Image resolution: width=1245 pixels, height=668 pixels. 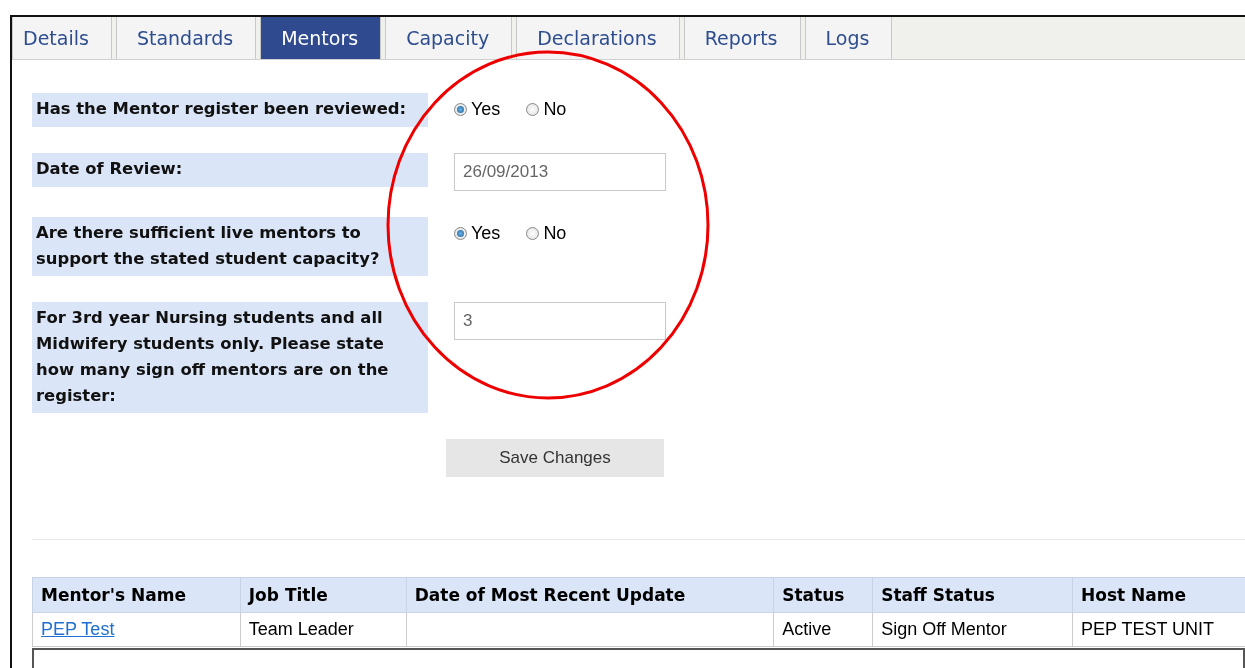 What do you see at coordinates (230, 170) in the screenshot?
I see `field-label: Date of Review:` at bounding box center [230, 170].